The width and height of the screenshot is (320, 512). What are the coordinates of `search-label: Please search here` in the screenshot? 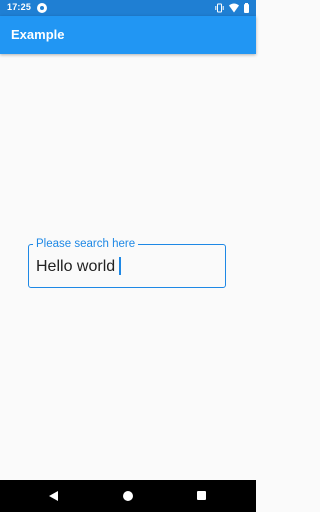 It's located at (86, 244).